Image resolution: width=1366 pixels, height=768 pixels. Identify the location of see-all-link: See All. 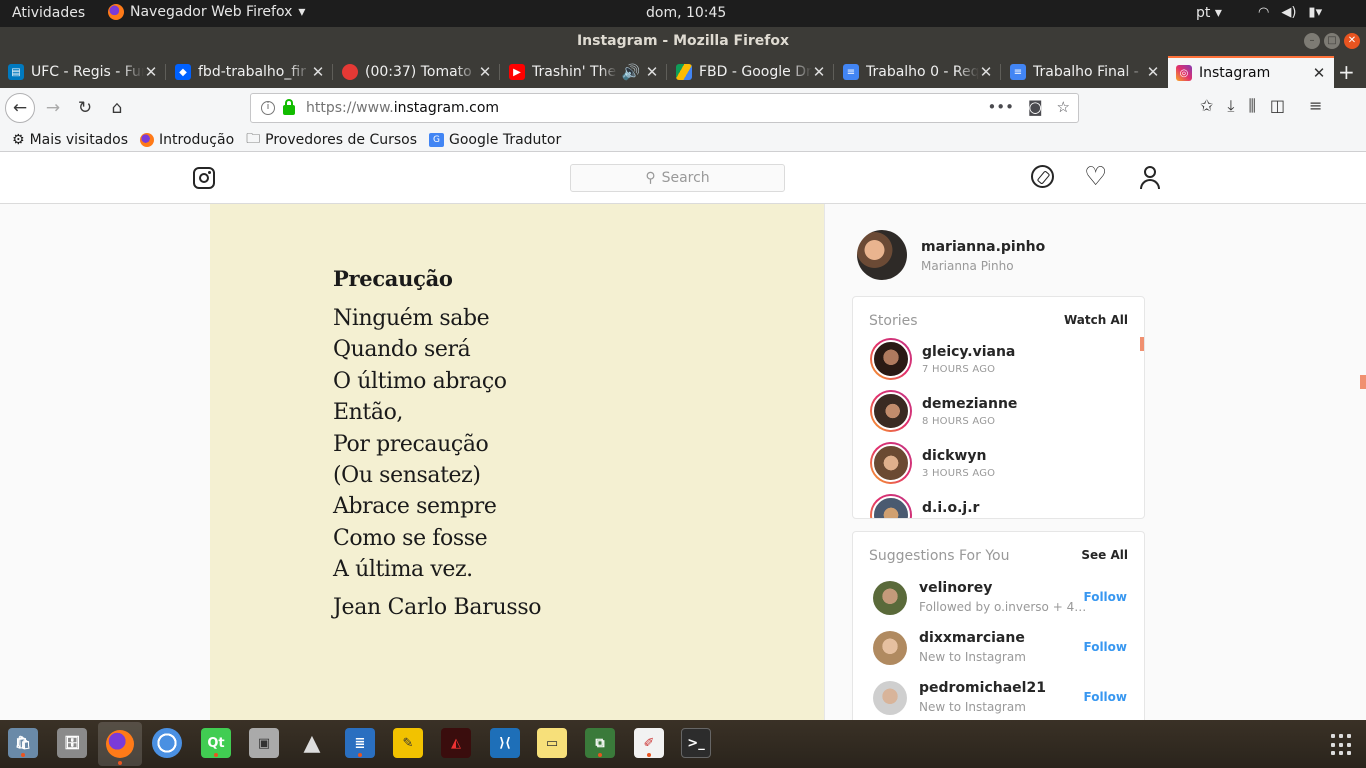
(1104, 555).